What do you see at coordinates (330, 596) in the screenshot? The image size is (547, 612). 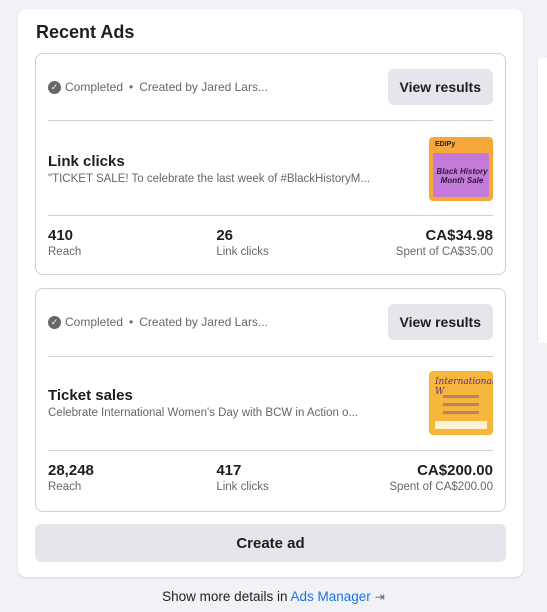 I see `ads-manager-link: Ads Manager` at bounding box center [330, 596].